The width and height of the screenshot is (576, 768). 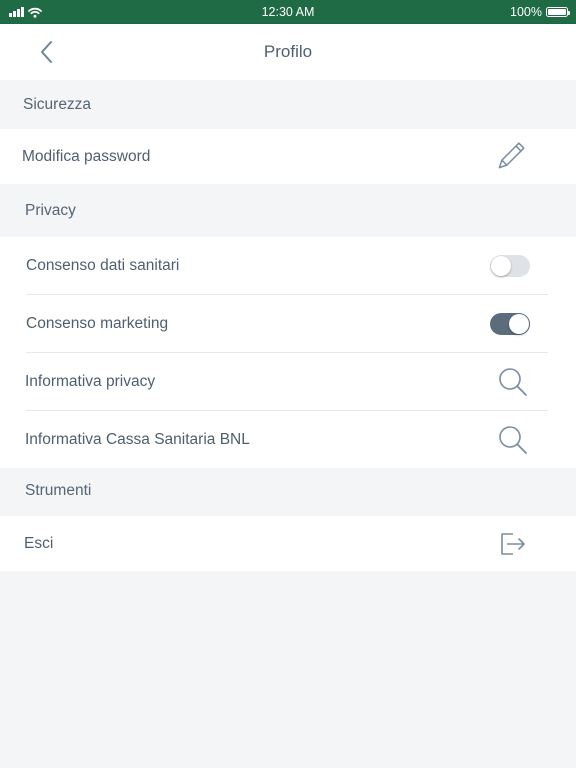 What do you see at coordinates (288, 104) in the screenshot?
I see `section-header-security: Sicurezza` at bounding box center [288, 104].